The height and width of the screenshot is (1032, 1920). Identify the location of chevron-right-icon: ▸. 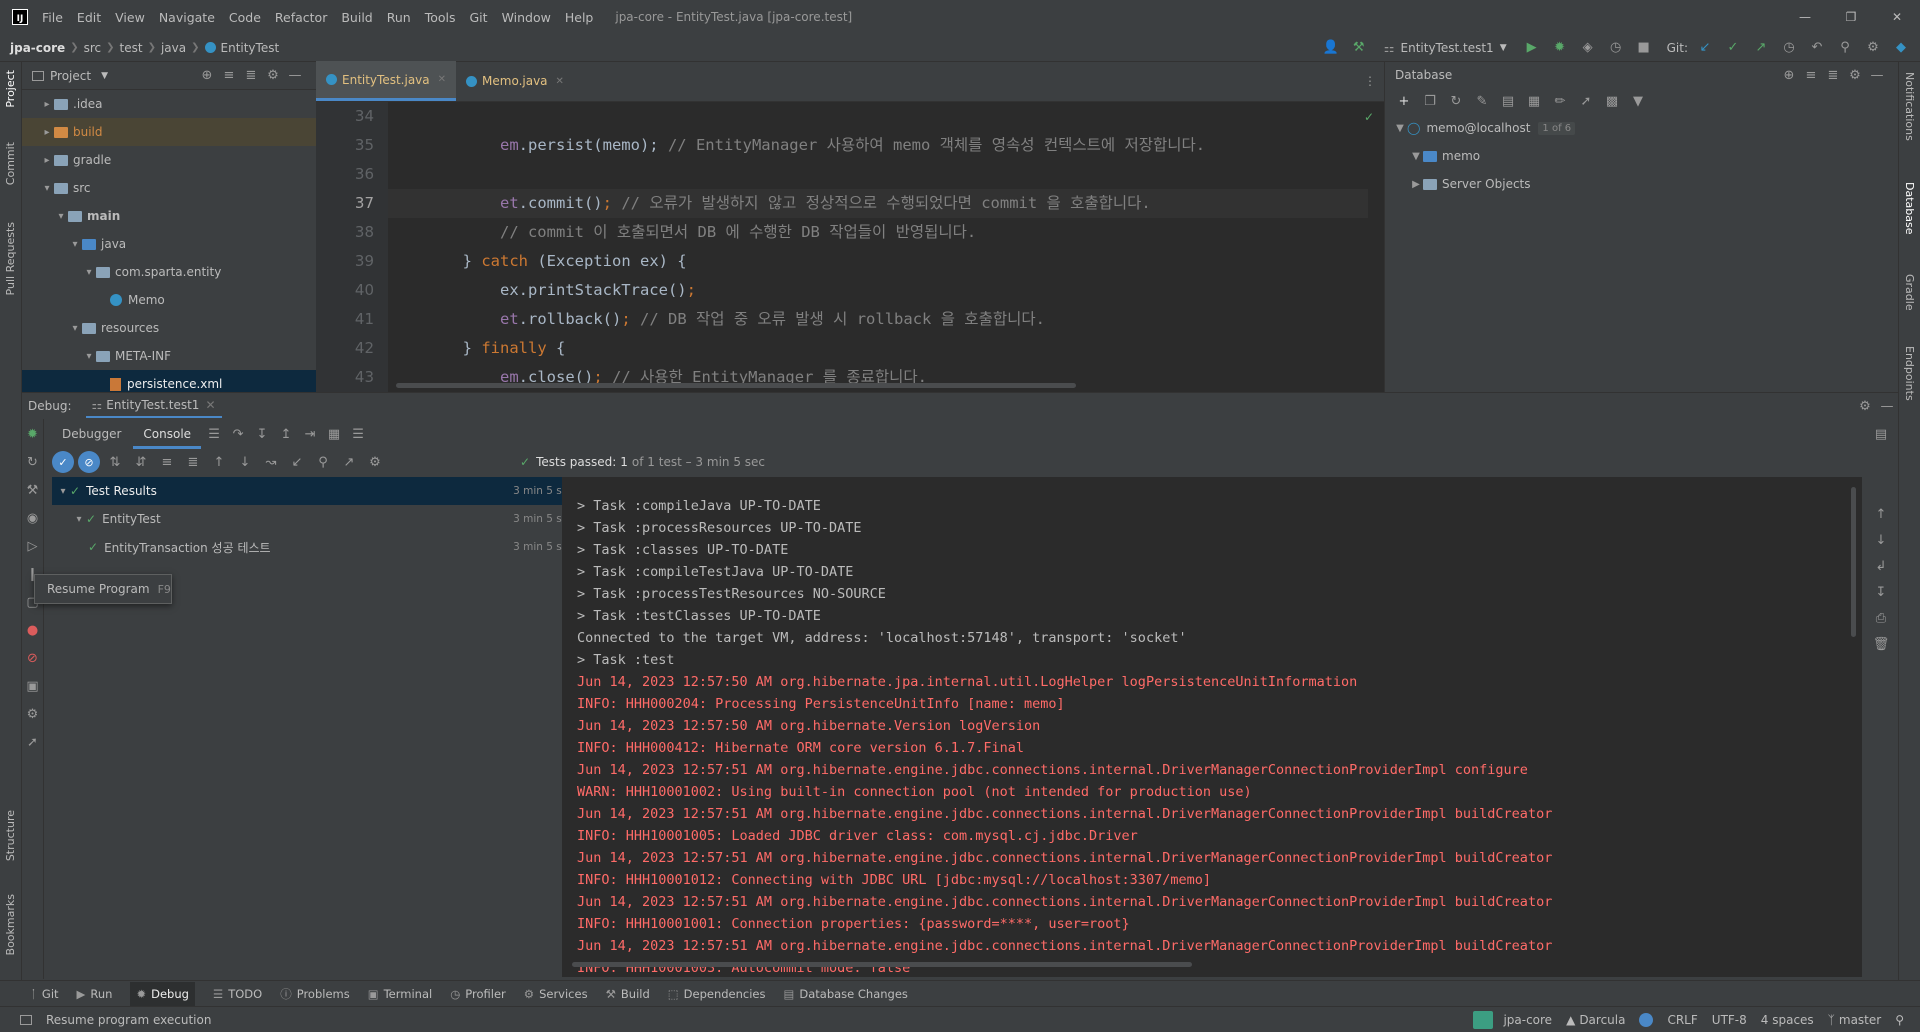
(47, 104).